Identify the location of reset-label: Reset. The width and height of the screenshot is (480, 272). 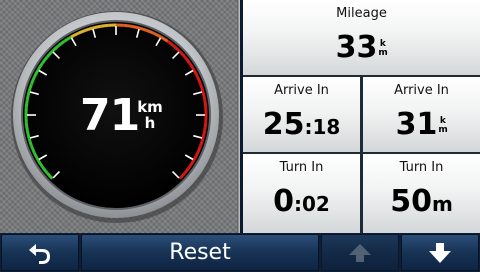
(200, 252).